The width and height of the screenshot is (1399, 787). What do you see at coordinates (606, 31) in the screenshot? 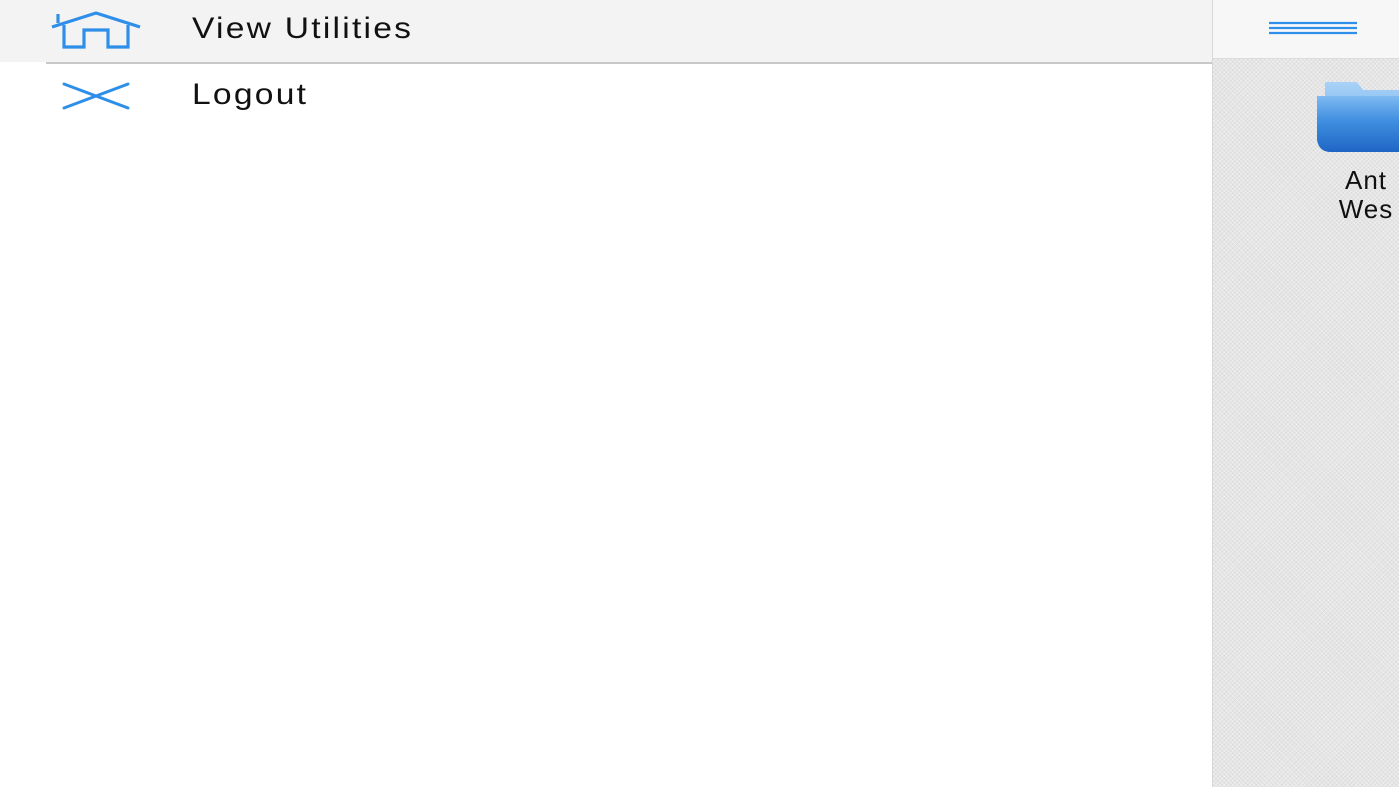
I see `menu-item-view-utilities: View Utilities` at bounding box center [606, 31].